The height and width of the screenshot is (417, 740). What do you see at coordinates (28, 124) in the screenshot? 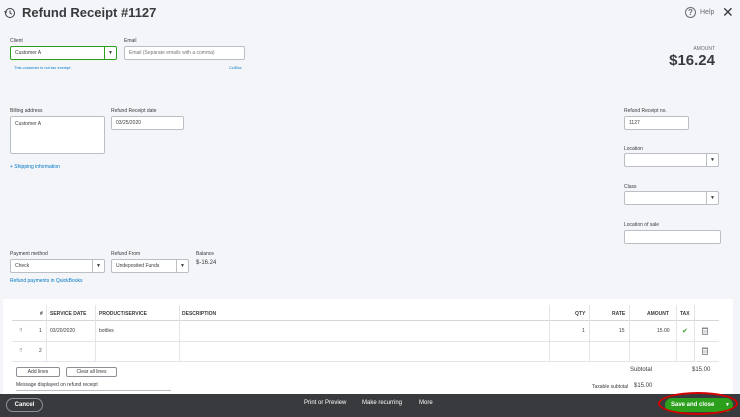
I see `billing-address-value: Customer A` at bounding box center [28, 124].